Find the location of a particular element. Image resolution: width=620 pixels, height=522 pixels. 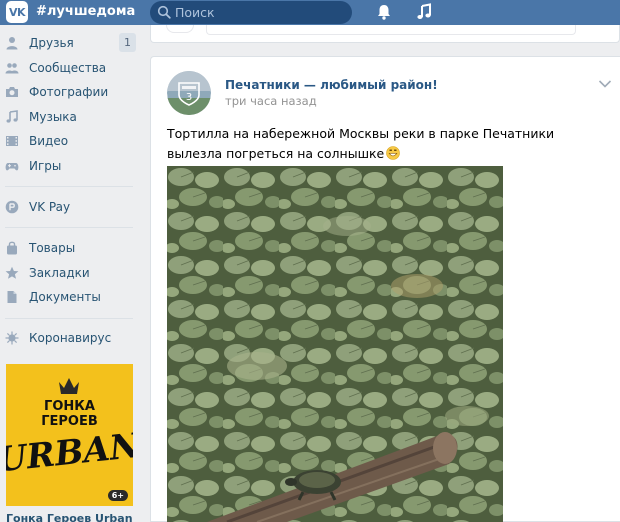

promo-caption: Гонка Героев Urban is located at coordinates (69, 517).